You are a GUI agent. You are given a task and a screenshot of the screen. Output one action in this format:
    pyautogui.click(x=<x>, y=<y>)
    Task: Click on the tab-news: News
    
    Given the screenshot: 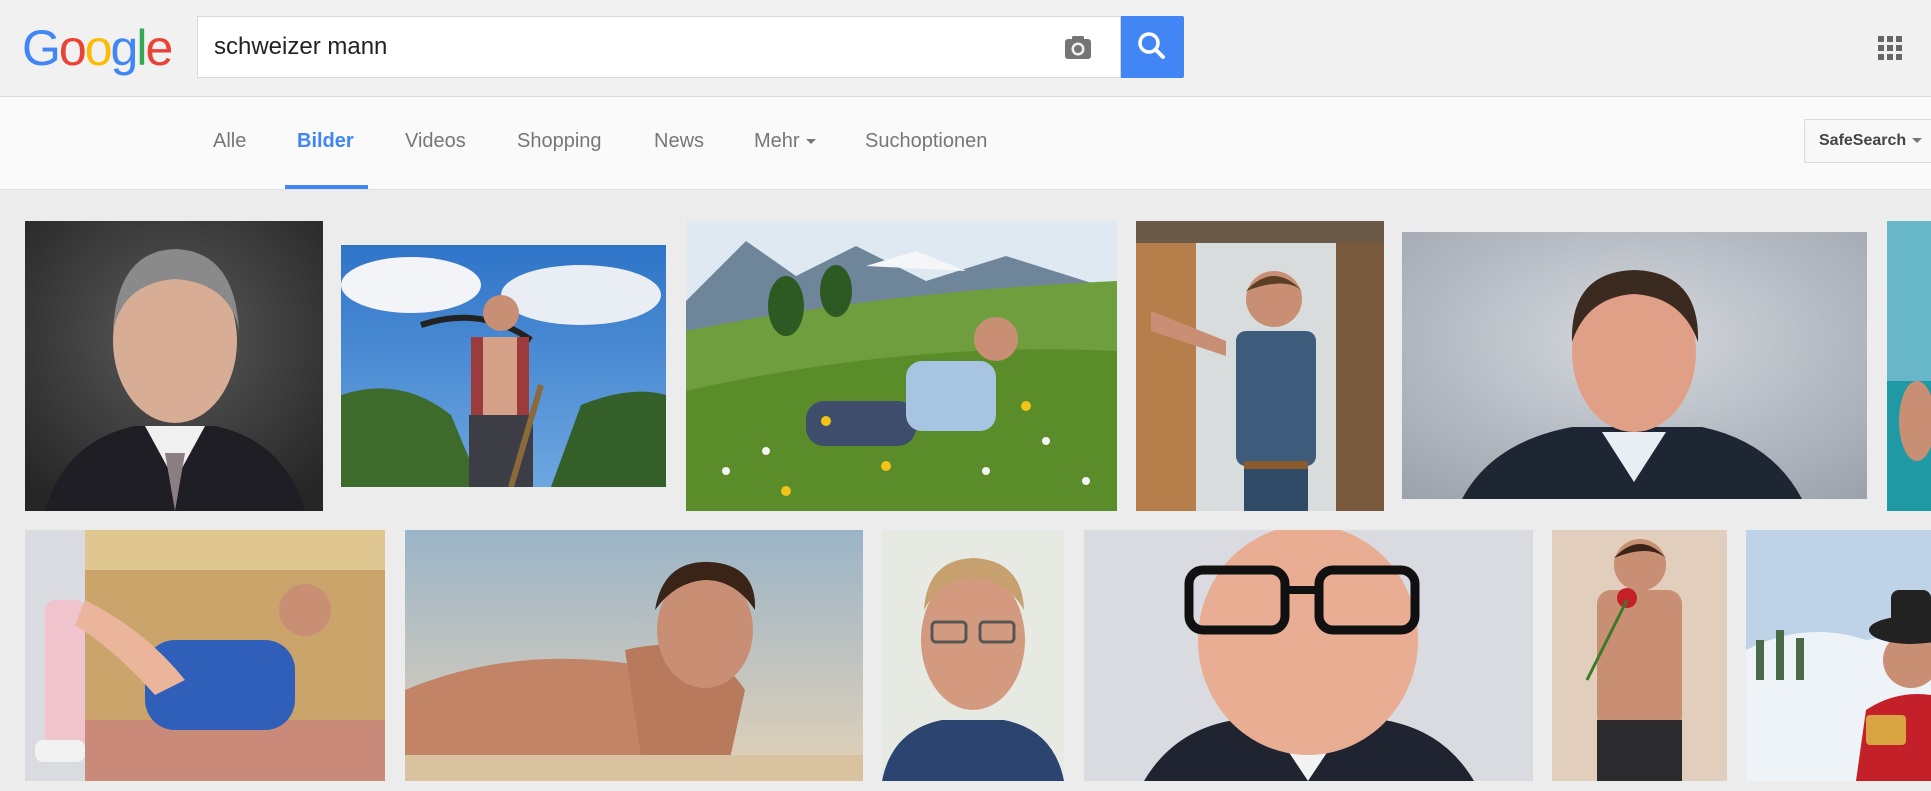 What is the action you would take?
    pyautogui.click(x=679, y=143)
    